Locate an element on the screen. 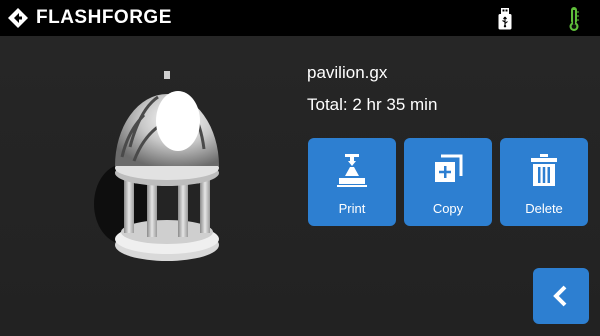 The height and width of the screenshot is (336, 600). copy-label: Copy is located at coordinates (448, 208).